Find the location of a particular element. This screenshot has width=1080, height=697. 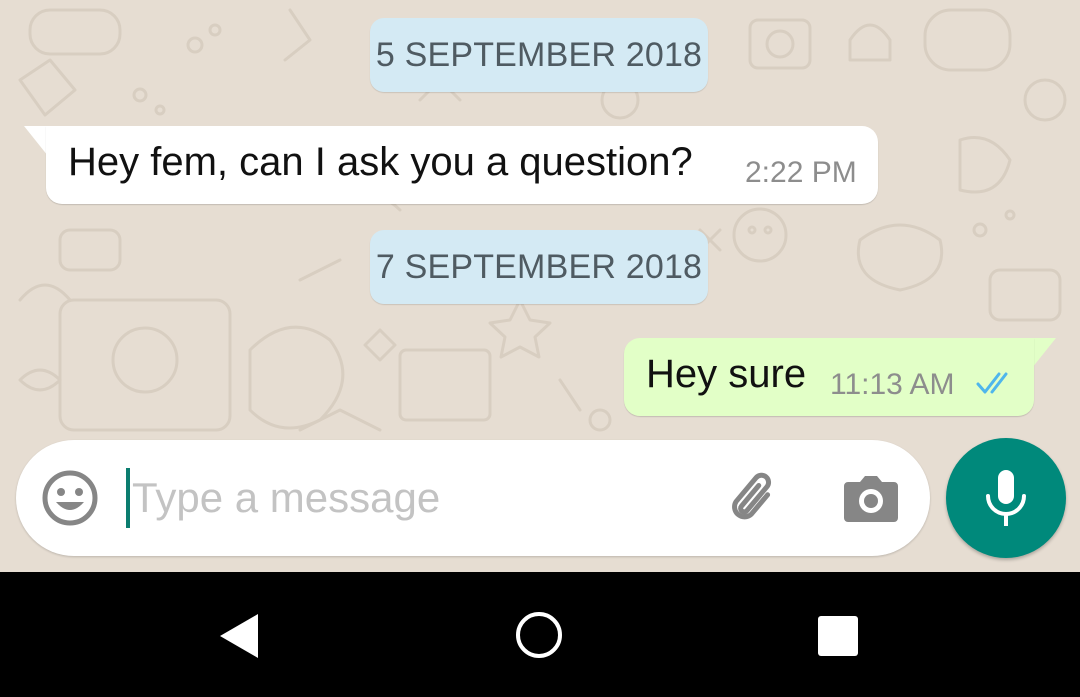

microphone-button is located at coordinates (1006, 498).